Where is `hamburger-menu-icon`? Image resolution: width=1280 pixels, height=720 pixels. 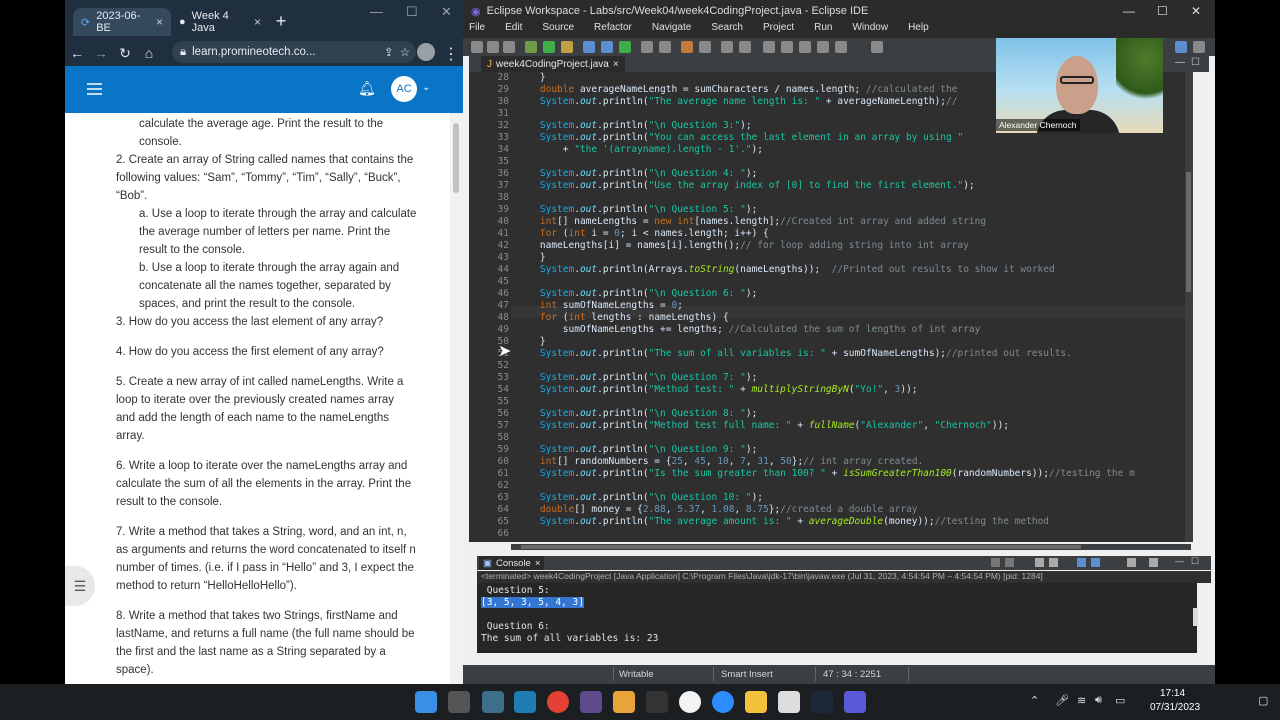
hamburger-menu-icon is located at coordinates (94, 90).